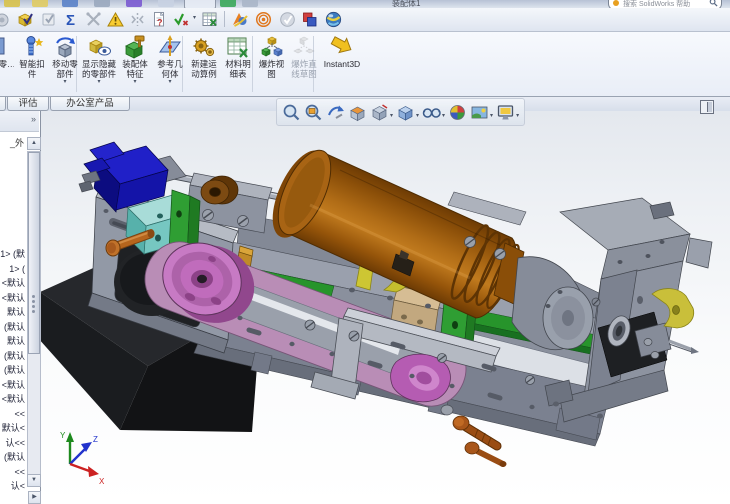  What do you see at coordinates (33, 304) in the screenshot?
I see `scrollbar-grip-dots` at bounding box center [33, 304].